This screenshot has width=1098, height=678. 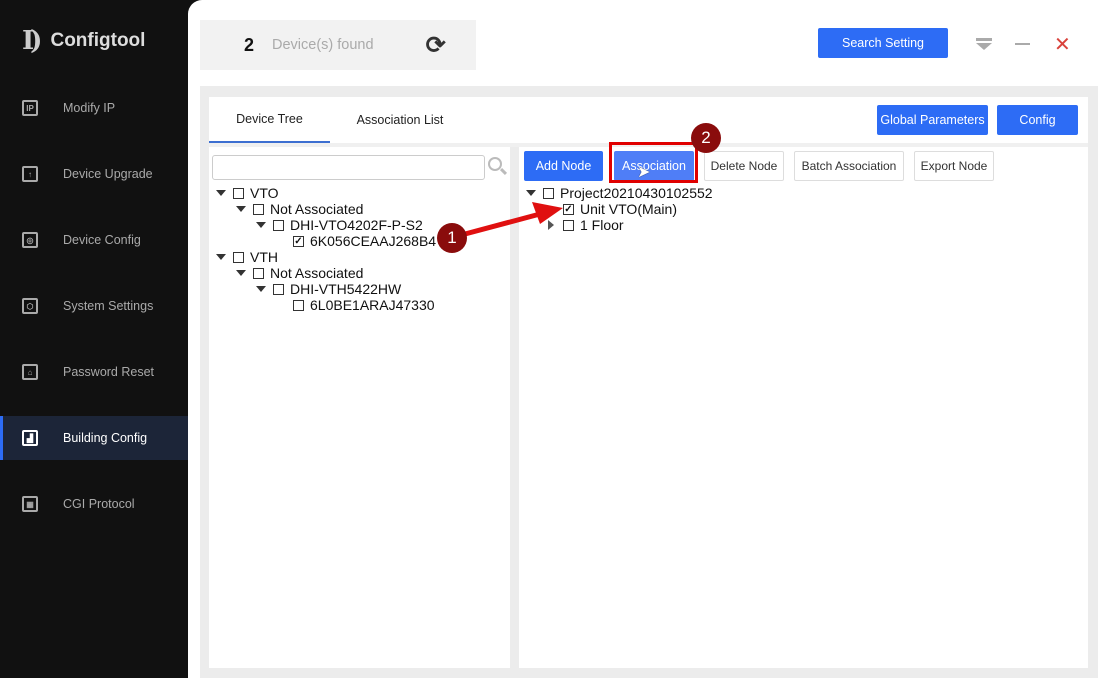 What do you see at coordinates (547, 213) in the screenshot?
I see `arrow-head` at bounding box center [547, 213].